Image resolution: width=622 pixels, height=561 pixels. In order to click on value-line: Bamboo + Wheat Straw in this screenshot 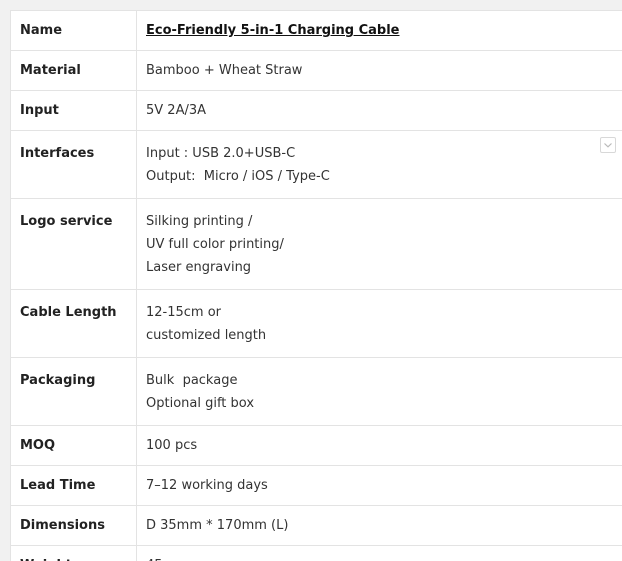, I will do `click(224, 70)`.